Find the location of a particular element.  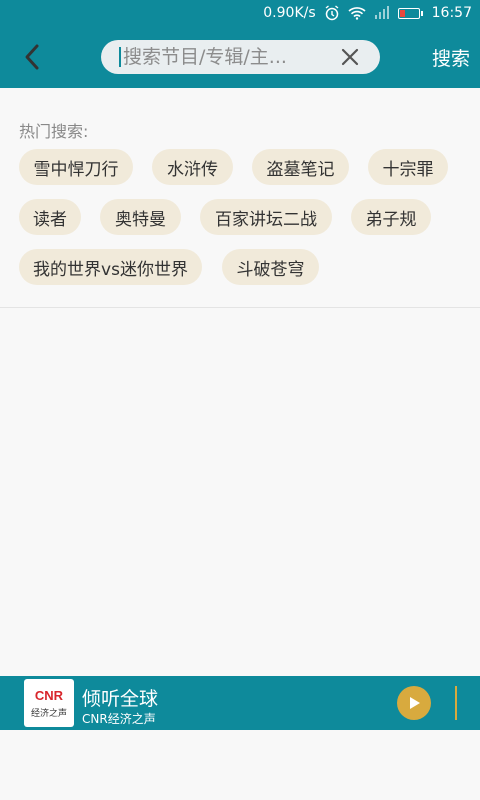

player-subtitle: CNR经济之声 is located at coordinates (119, 719).